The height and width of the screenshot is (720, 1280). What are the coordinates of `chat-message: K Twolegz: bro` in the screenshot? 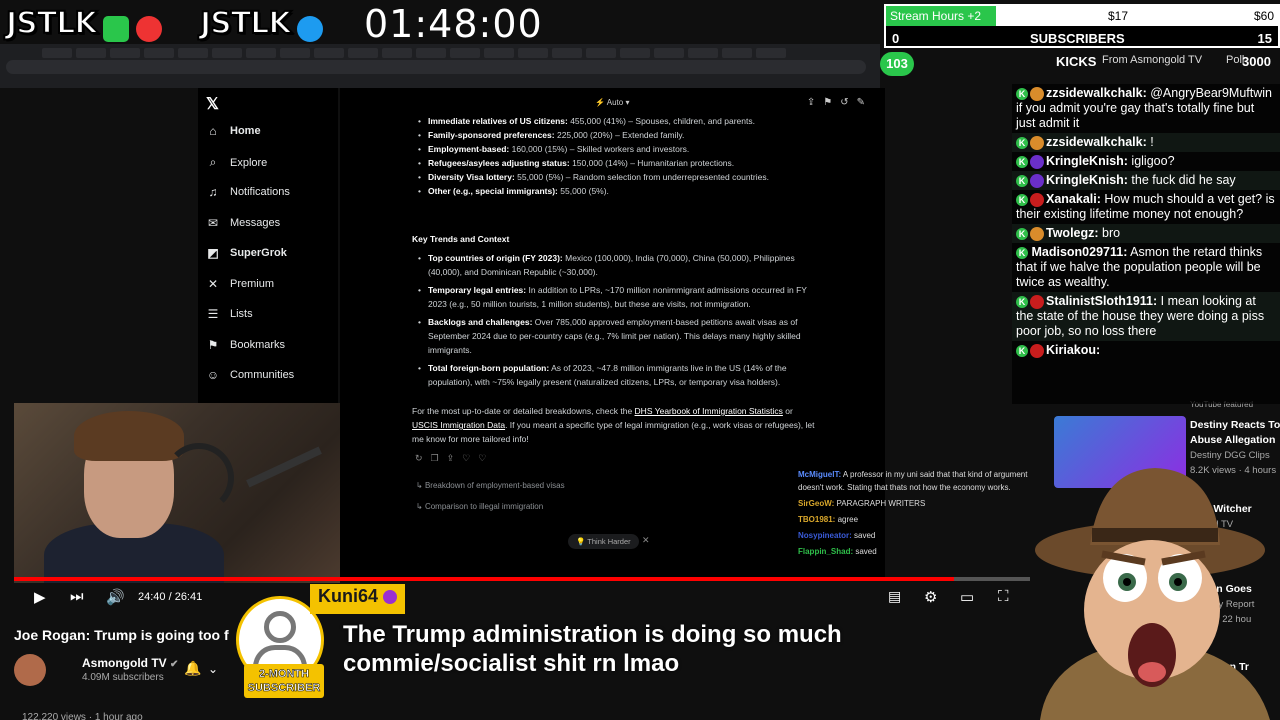 It's located at (1146, 233).